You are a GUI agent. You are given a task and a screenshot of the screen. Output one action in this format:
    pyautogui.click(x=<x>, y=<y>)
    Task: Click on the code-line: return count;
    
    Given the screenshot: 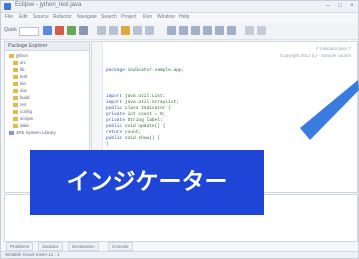 What is the action you would take?
    pyautogui.click(x=124, y=132)
    